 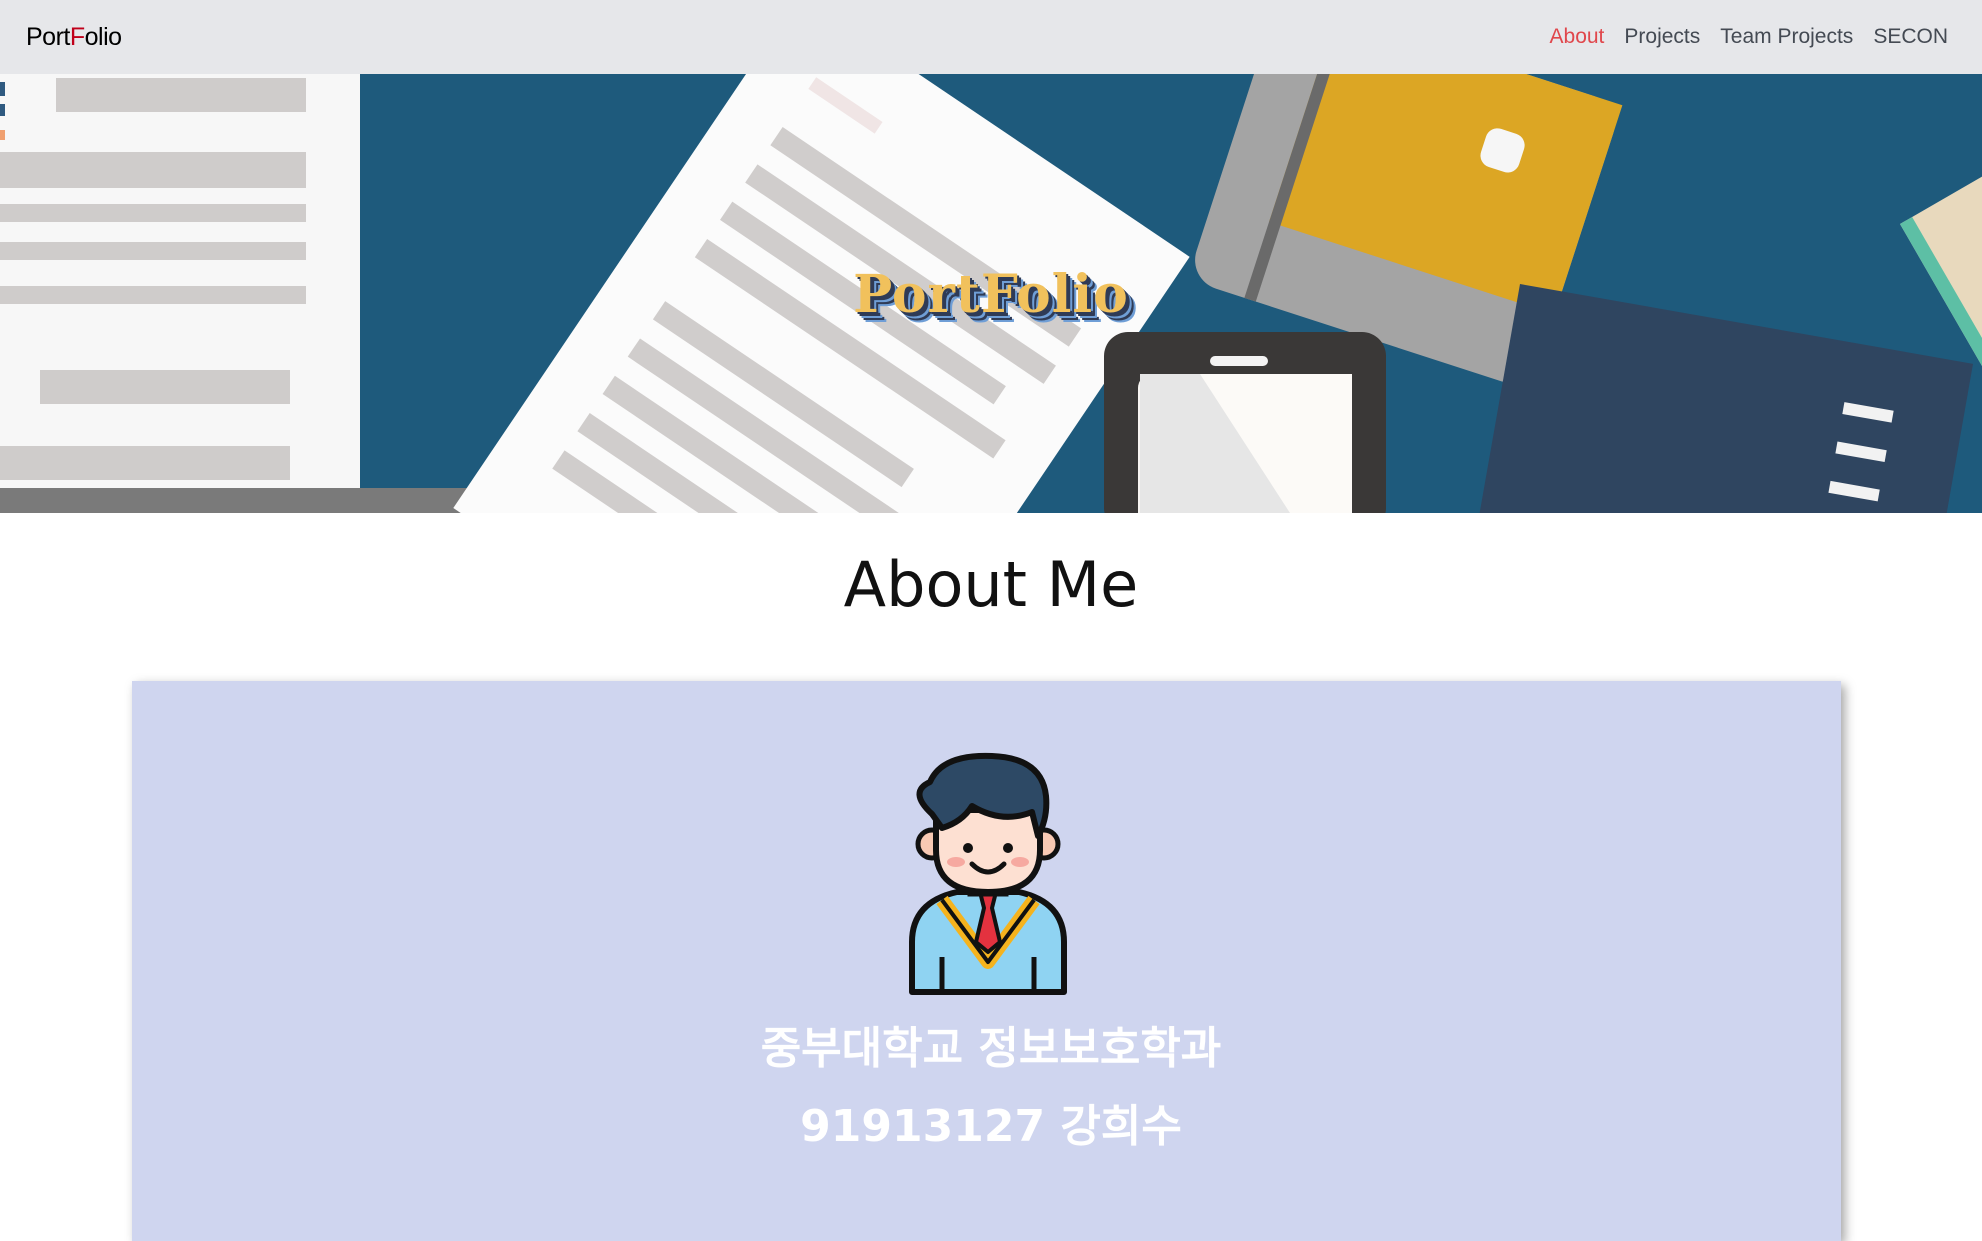 I want to click on nav-link-about: About, so click(x=1577, y=37).